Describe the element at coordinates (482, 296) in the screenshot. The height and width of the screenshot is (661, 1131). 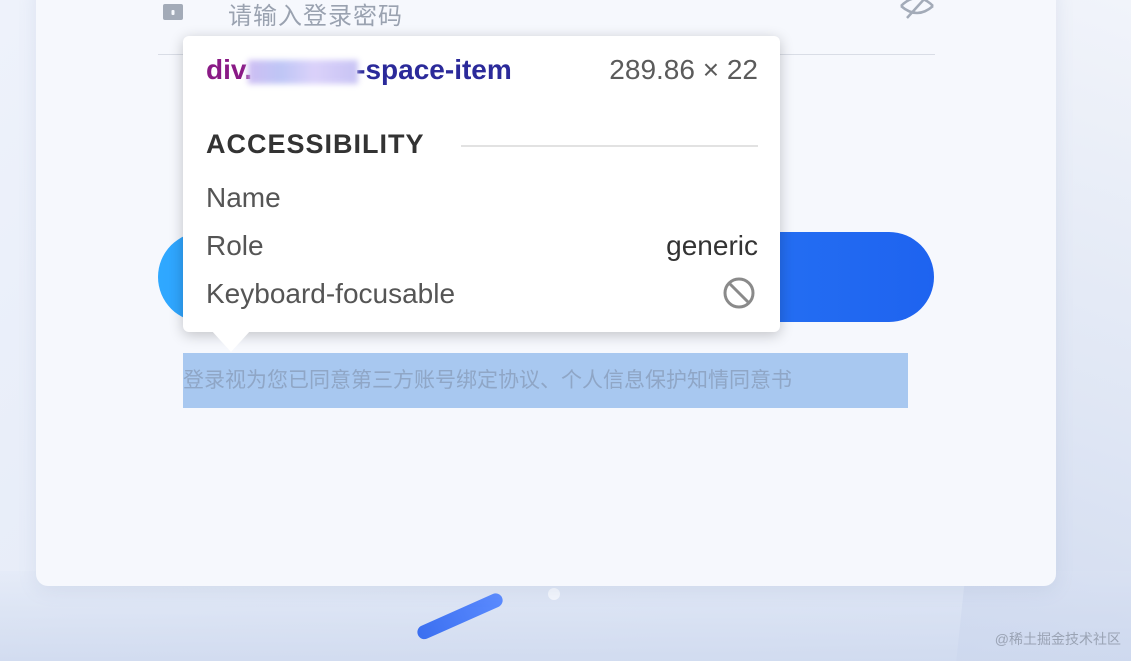
I see `accessibility-row-keyboard-focusable: Keyboard-focusable` at that location.